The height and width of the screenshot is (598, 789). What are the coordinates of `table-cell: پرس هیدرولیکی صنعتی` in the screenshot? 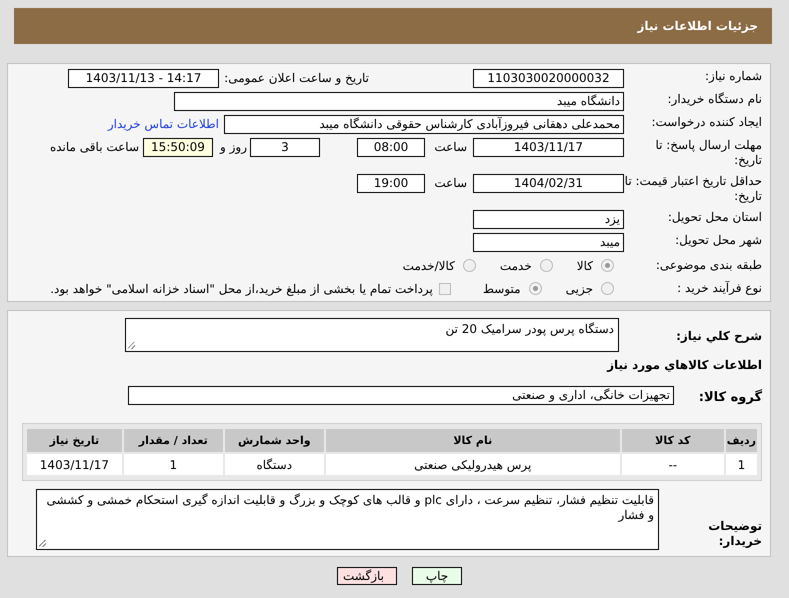 It's located at (473, 464).